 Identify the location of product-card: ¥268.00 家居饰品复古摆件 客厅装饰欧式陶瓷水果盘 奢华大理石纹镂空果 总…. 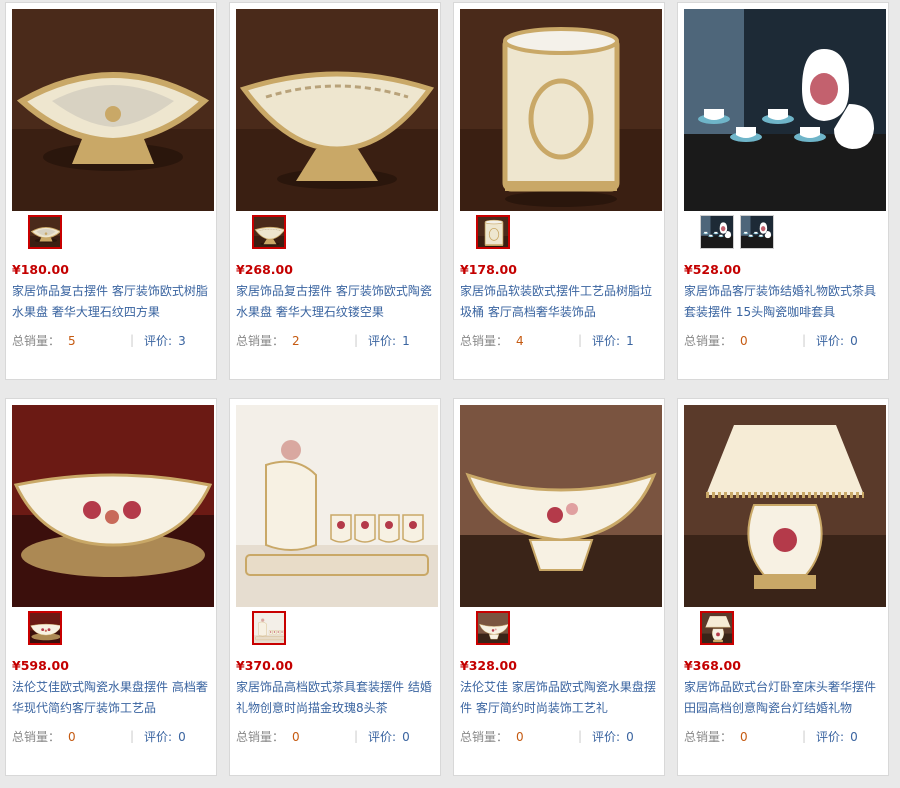
(335, 191).